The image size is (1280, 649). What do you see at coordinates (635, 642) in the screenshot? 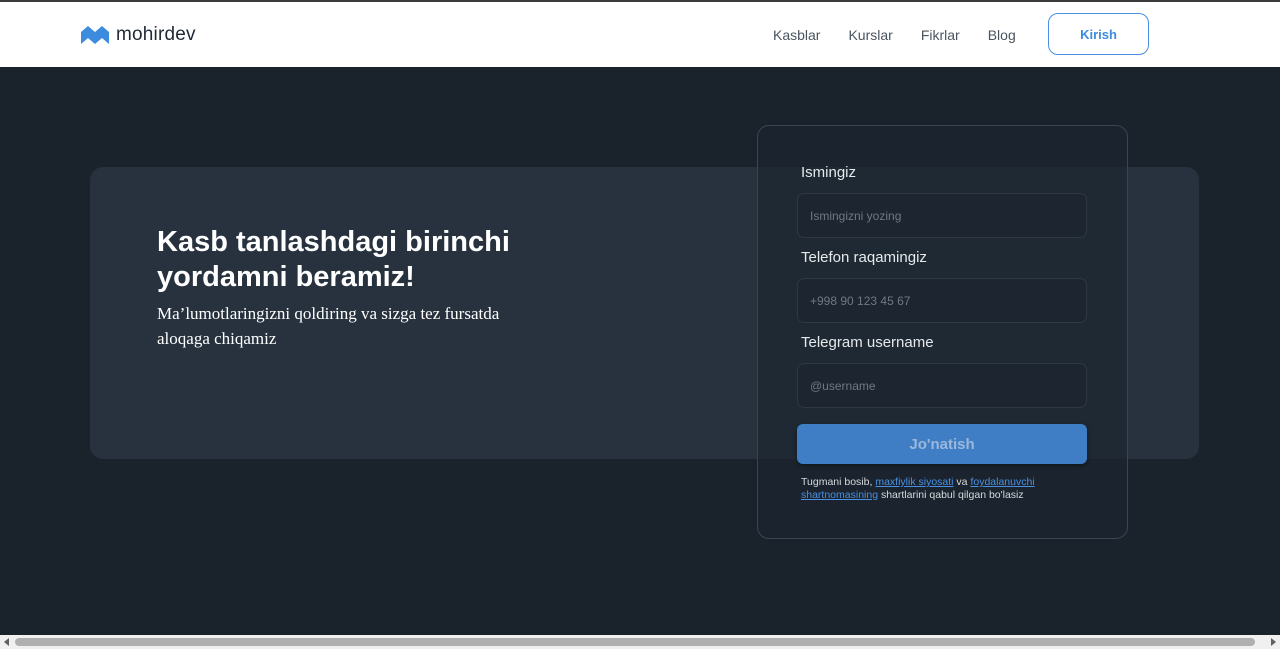
I see `scrollbar-thumb` at bounding box center [635, 642].